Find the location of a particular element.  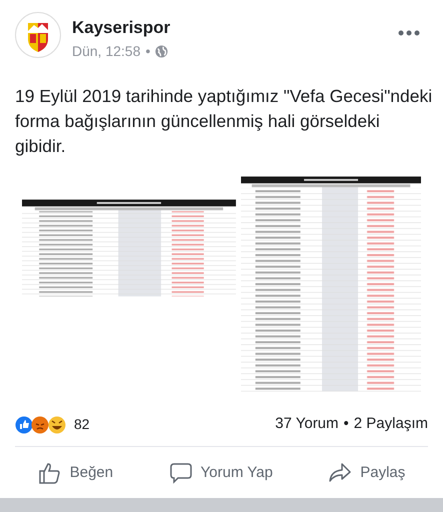

page-name: Kayserispor is located at coordinates (121, 28).